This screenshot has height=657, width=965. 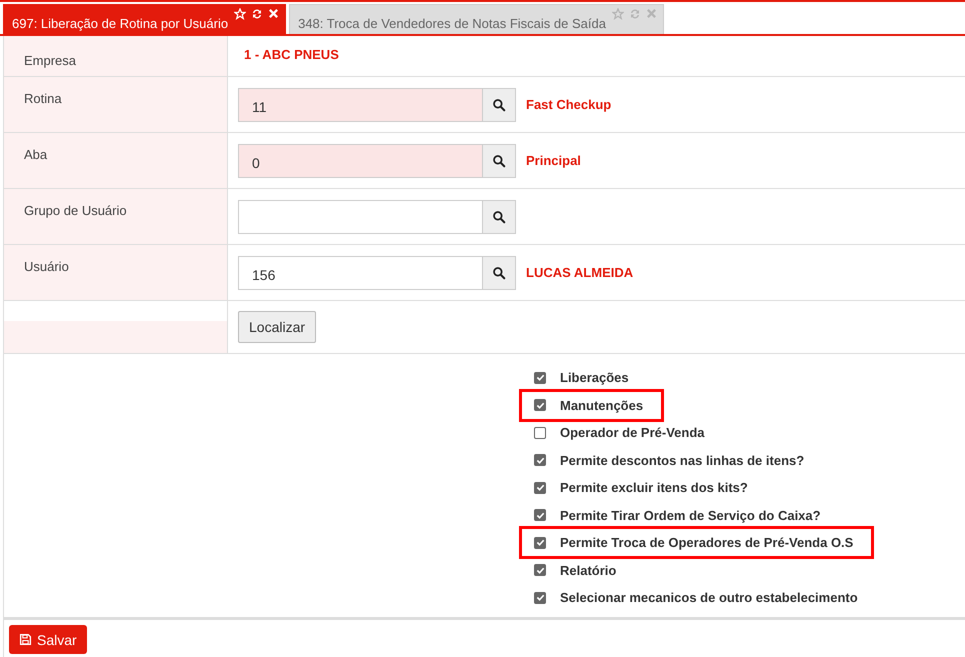 I want to click on input-field: 0, so click(x=360, y=161).